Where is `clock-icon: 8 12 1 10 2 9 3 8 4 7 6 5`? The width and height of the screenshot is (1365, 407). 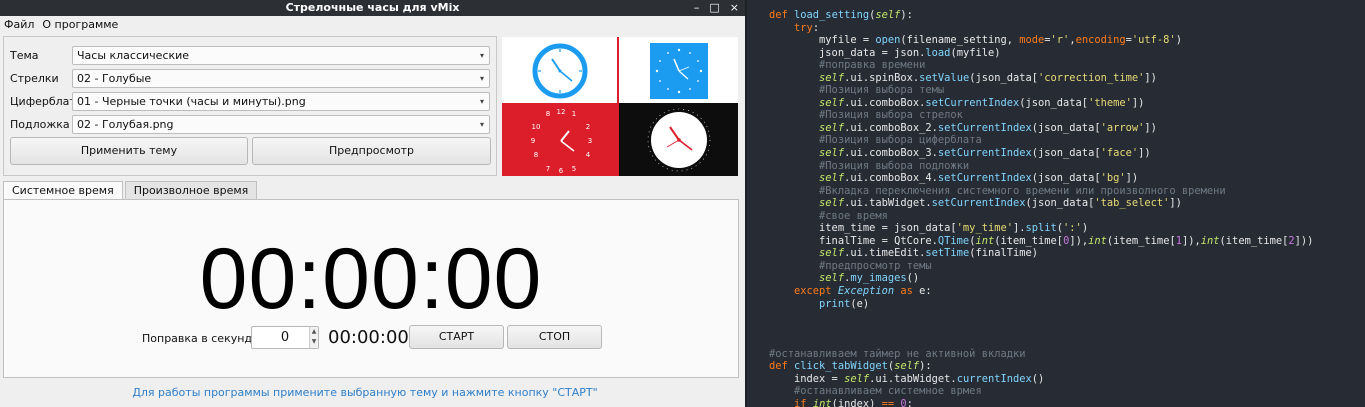 clock-icon: 8 12 1 10 2 9 3 8 4 7 6 5 is located at coordinates (561, 141).